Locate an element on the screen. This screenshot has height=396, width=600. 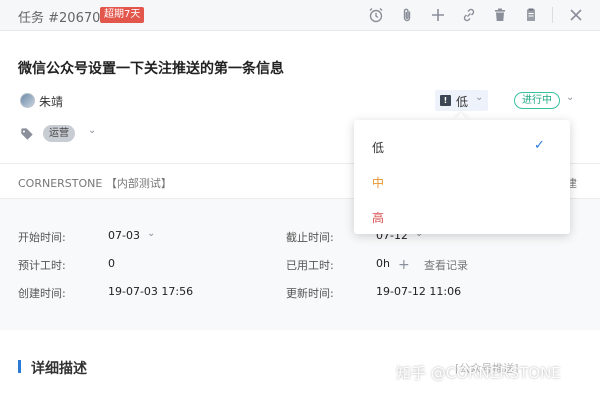
trash-icon is located at coordinates (500, 15).